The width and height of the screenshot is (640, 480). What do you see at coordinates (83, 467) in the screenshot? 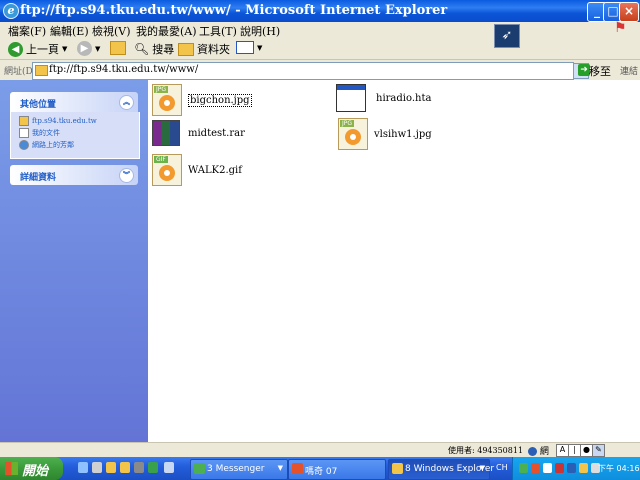
I see `quicklaunch-ie-icon` at bounding box center [83, 467].